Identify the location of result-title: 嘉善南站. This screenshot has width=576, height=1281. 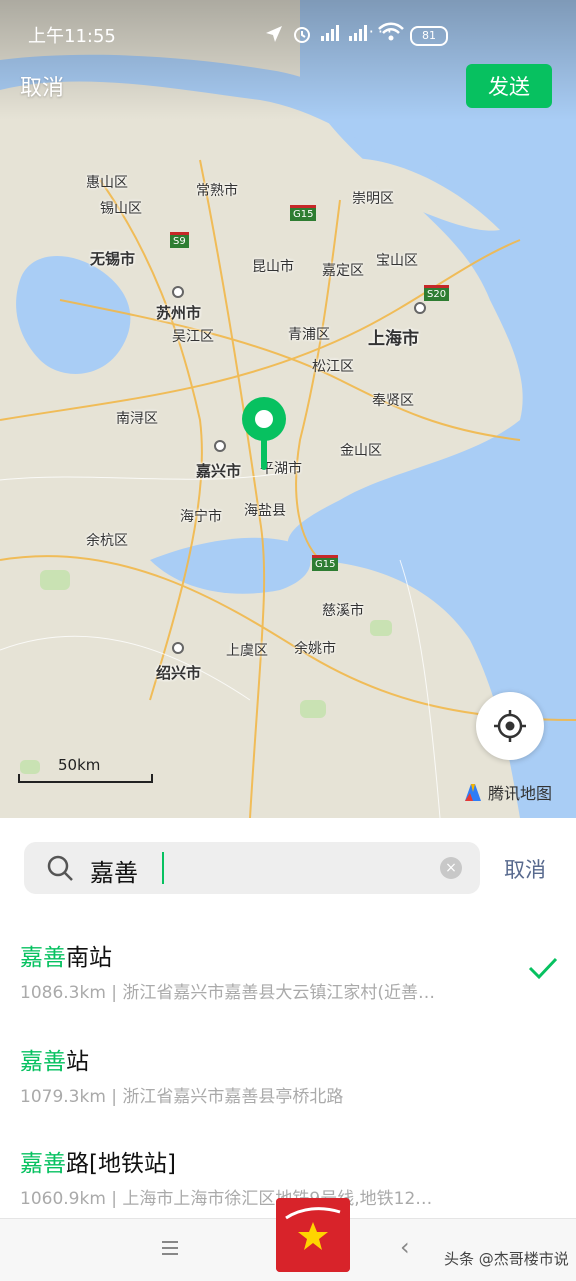
(66, 958).